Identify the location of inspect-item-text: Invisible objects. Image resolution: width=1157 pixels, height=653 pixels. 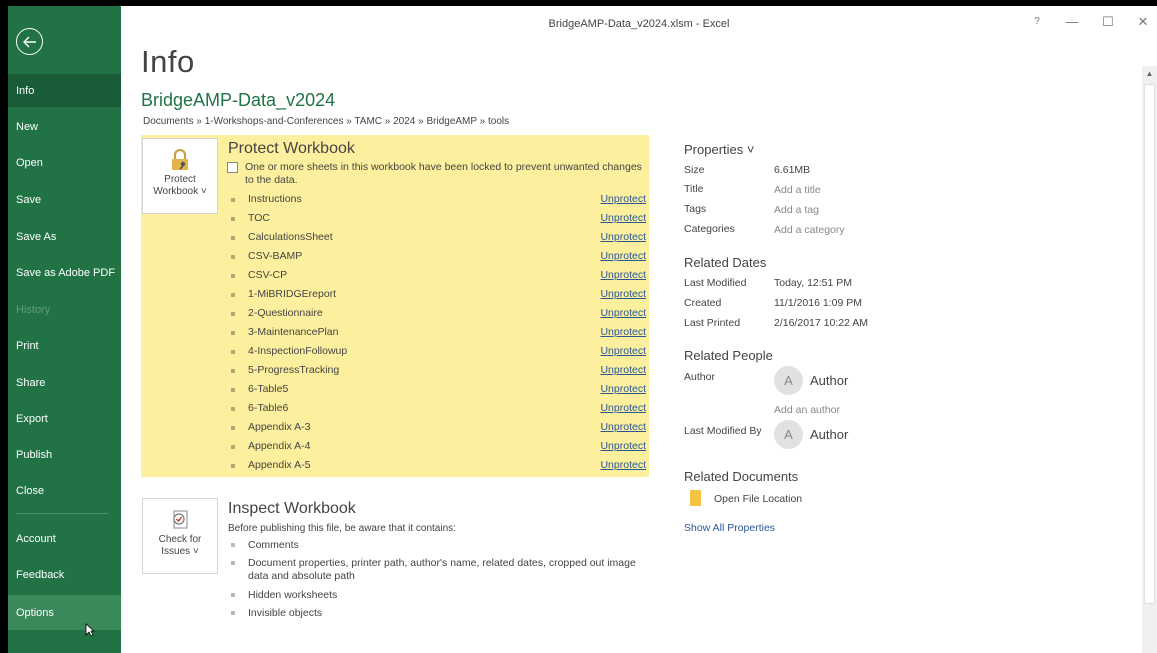
(285, 613).